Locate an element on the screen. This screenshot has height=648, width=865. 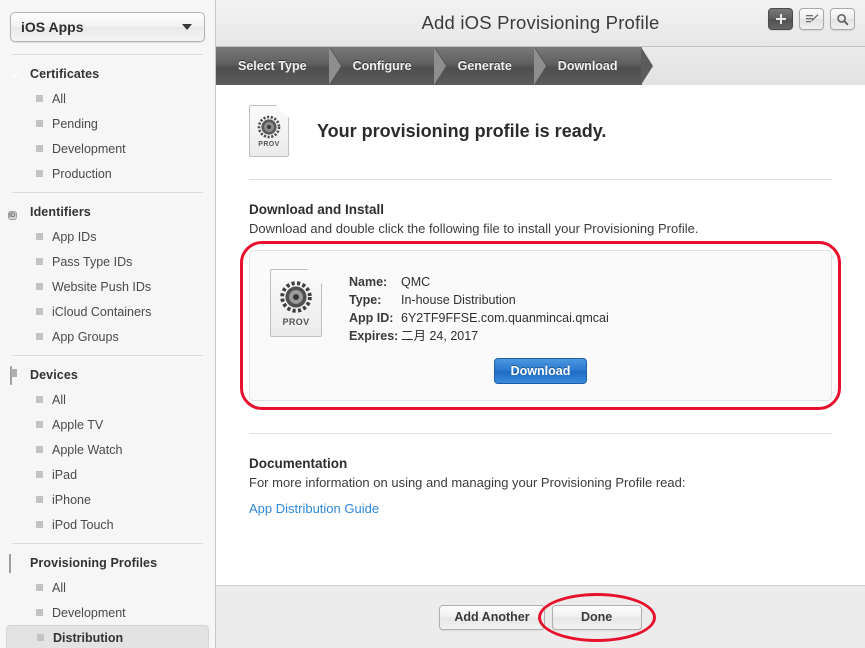
sidebar-item-label: Development is located at coordinates (89, 612).